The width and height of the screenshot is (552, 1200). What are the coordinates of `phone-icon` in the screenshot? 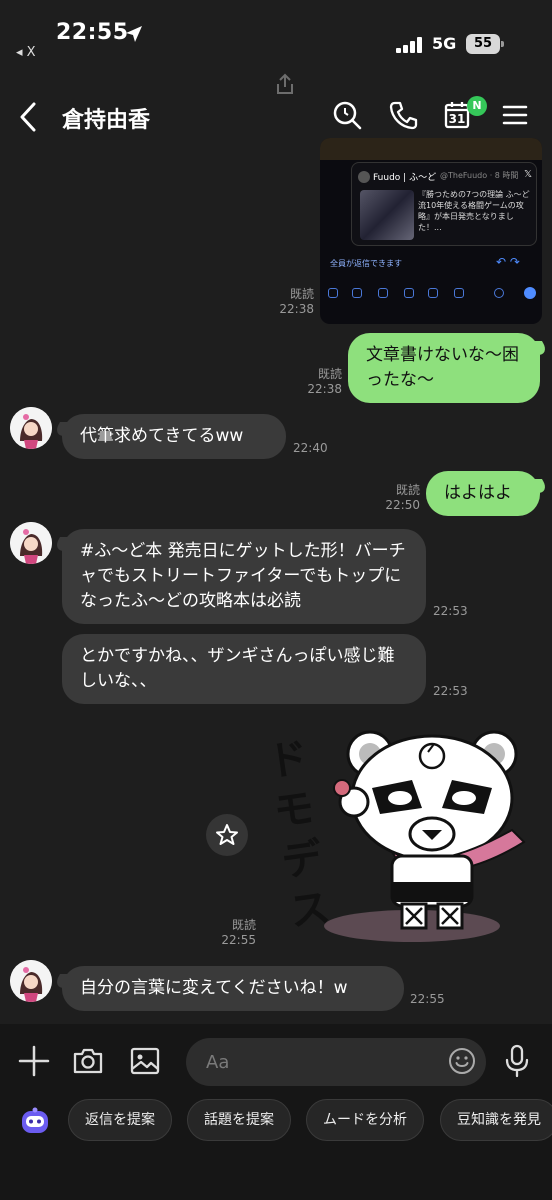 It's located at (403, 115).